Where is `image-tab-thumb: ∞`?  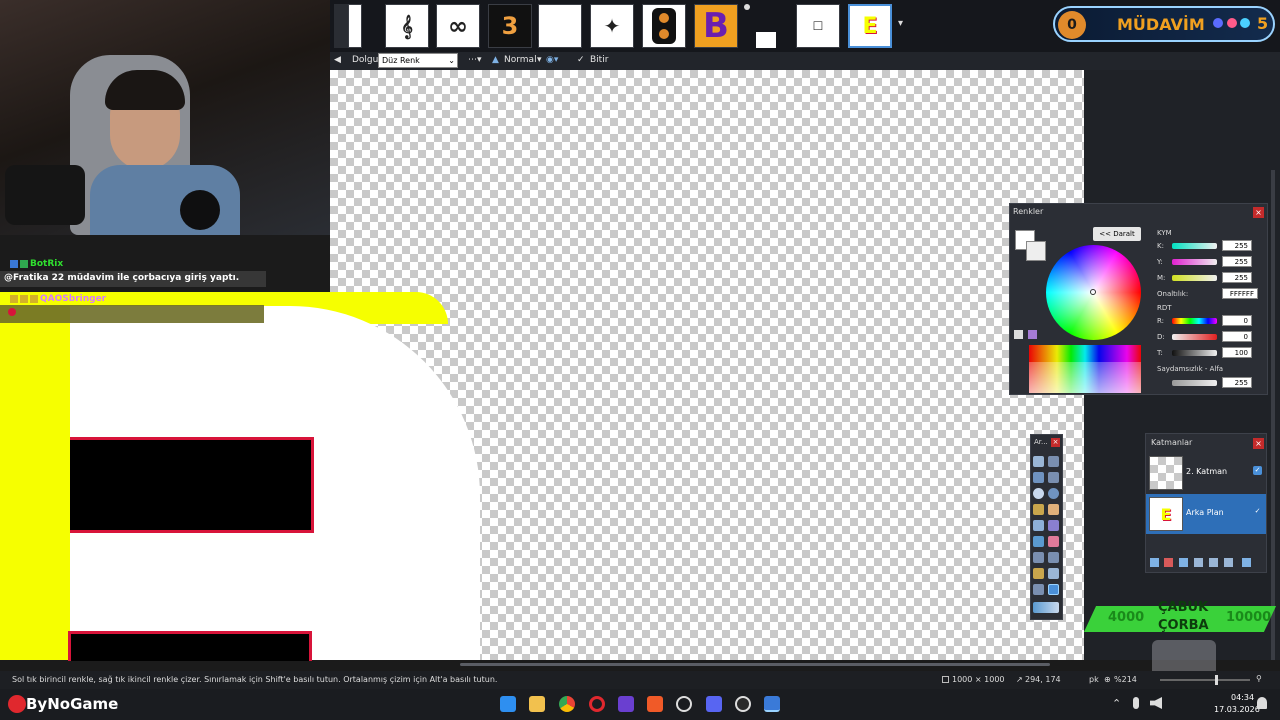
image-tab-thumb: ∞ is located at coordinates (458, 26).